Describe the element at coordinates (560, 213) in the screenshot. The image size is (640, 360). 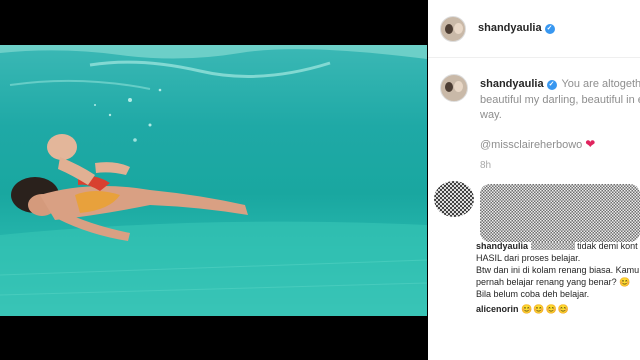
I see `blurred-comment` at that location.